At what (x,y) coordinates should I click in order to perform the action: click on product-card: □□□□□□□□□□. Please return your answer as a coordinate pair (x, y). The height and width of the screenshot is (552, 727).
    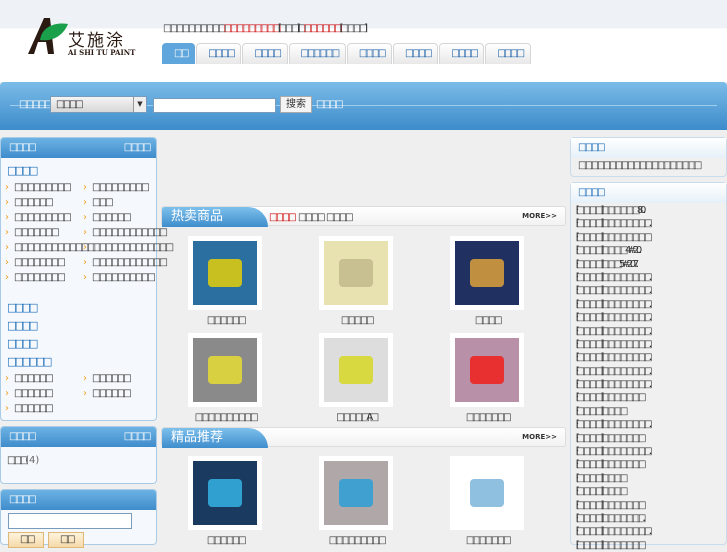
    Looking at the image, I should click on (225, 378).